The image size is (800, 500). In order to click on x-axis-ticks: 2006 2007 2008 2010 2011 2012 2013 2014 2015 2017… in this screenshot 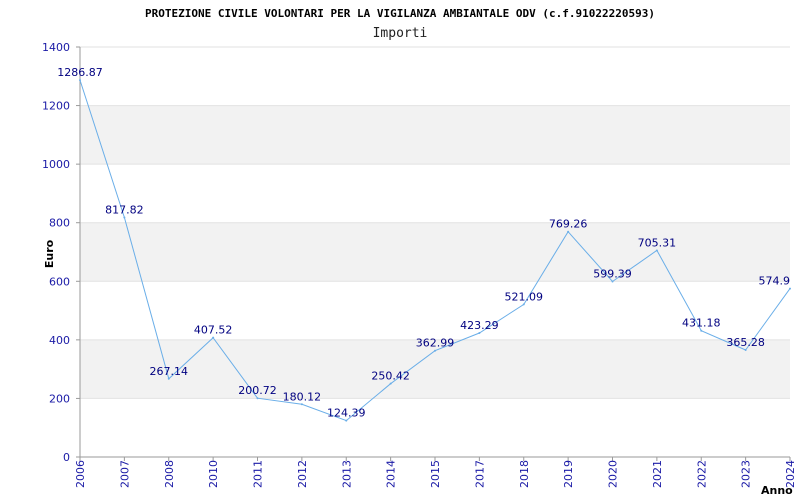, I will do `click(435, 472)`.